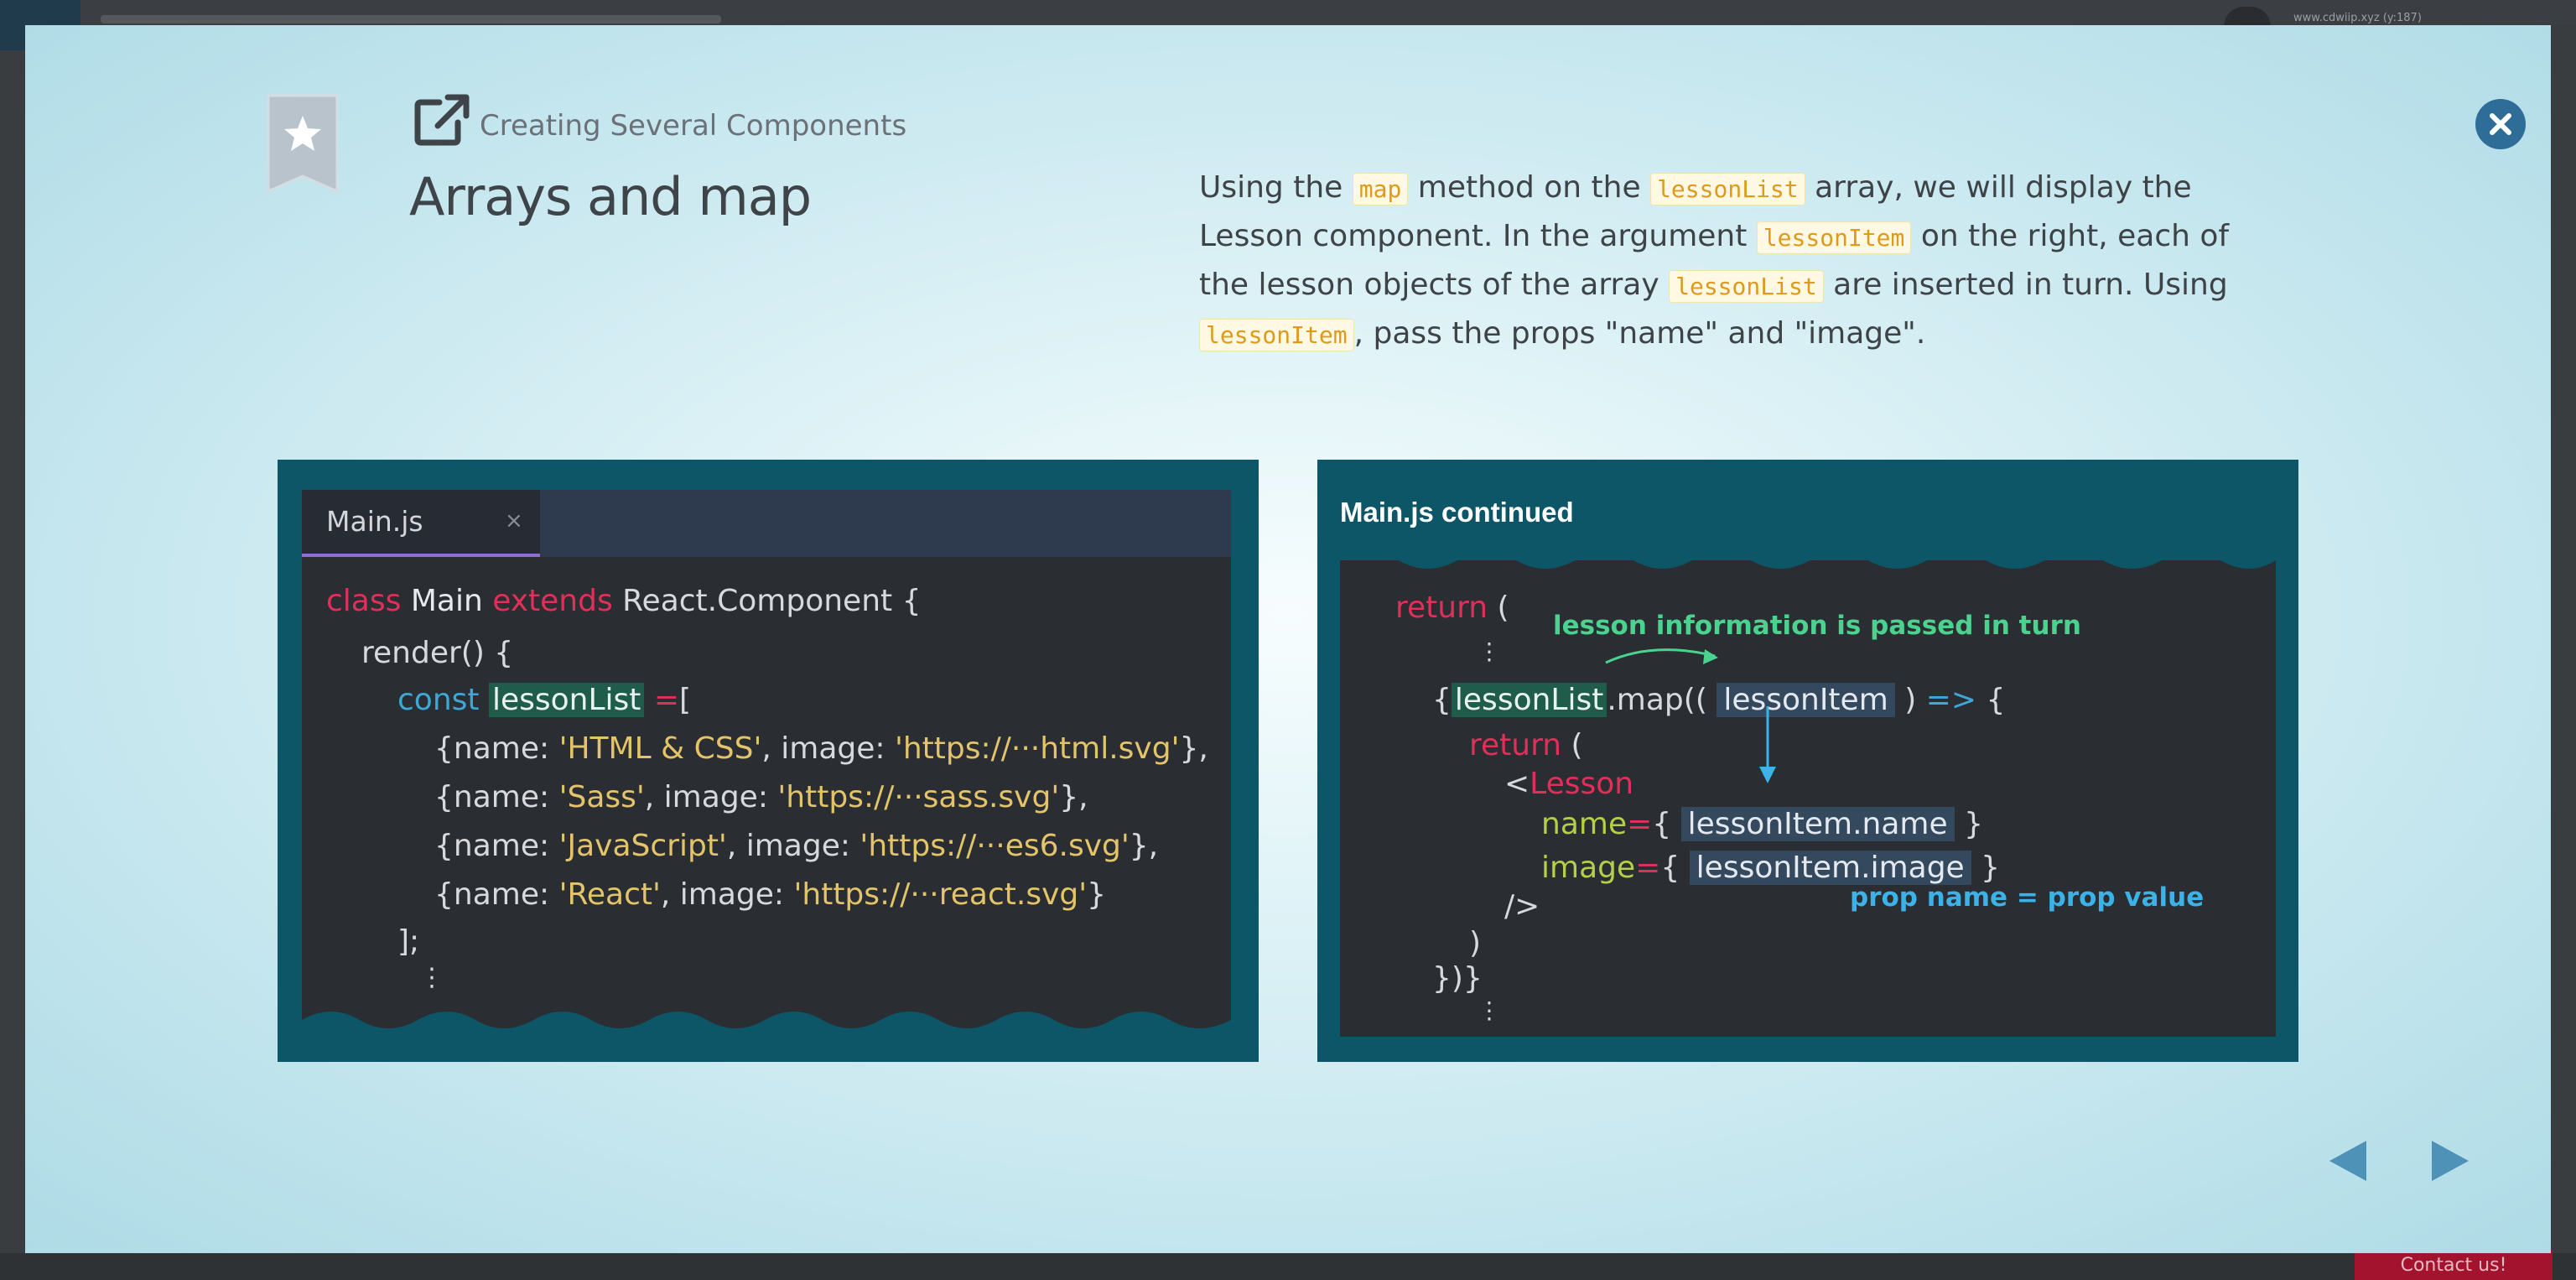 Image resolution: width=2576 pixels, height=1280 pixels. Describe the element at coordinates (1762, 824) in the screenshot. I see `code-line-name-prop: name={ lessonItem.name }` at that location.